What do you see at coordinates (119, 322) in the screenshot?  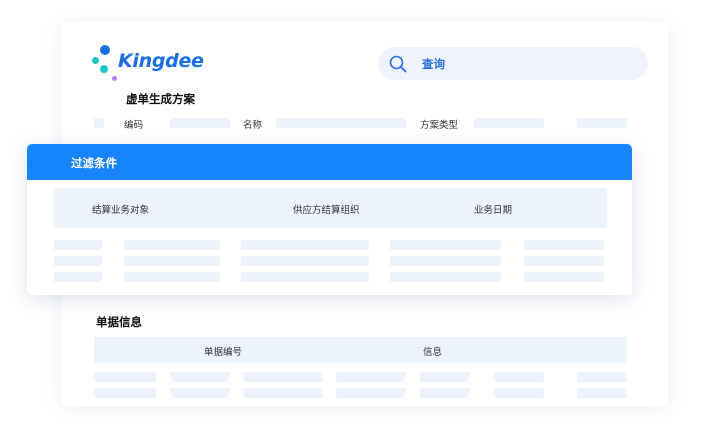 I see `doc-info-title: 单据信息` at bounding box center [119, 322].